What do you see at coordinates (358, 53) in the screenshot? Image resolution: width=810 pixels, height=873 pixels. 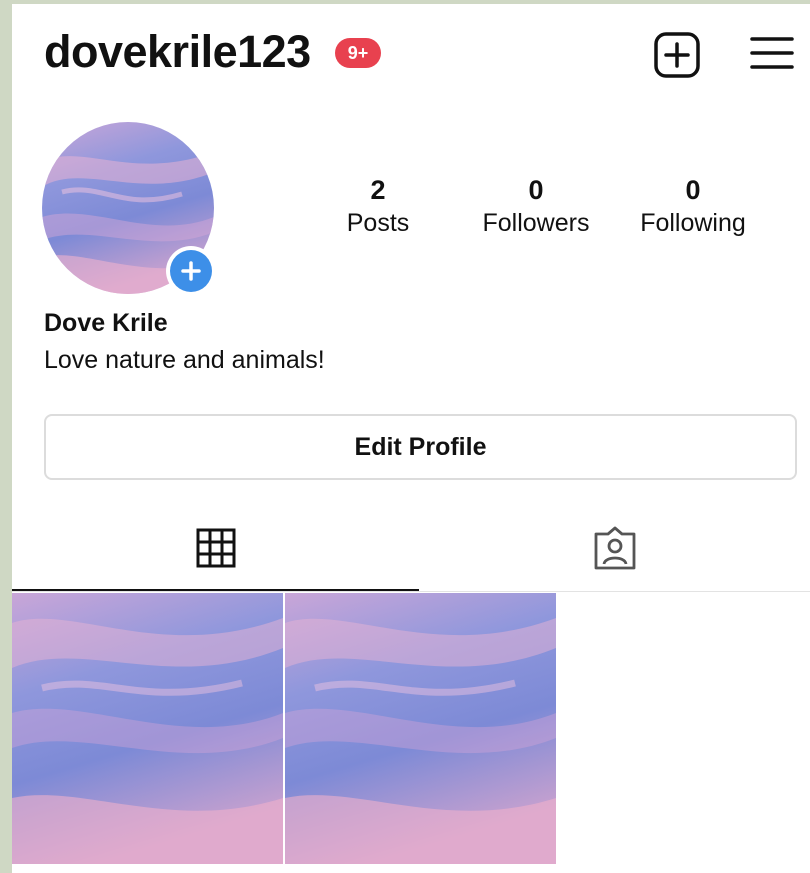 I see `notification-badge: 9+` at bounding box center [358, 53].